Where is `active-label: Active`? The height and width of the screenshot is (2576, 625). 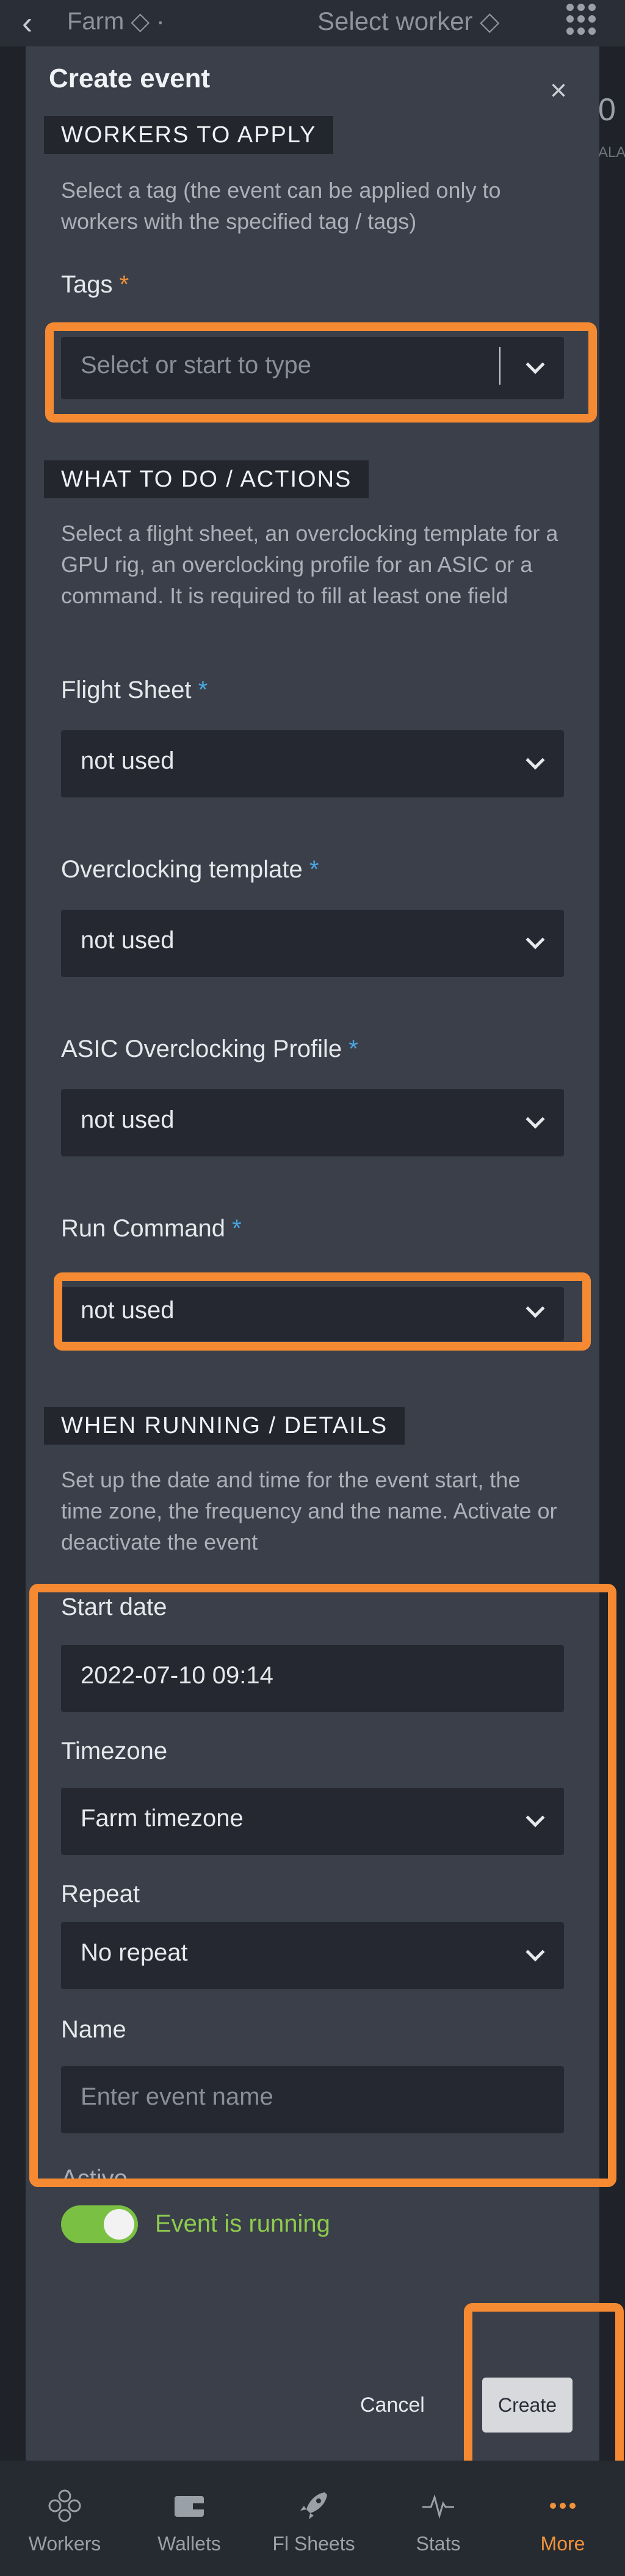
active-label: Active is located at coordinates (94, 2178).